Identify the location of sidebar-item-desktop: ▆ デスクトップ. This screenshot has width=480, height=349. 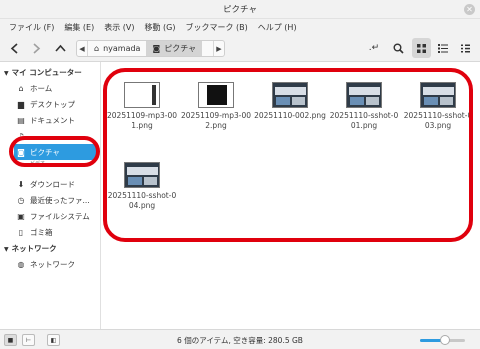
(58, 104).